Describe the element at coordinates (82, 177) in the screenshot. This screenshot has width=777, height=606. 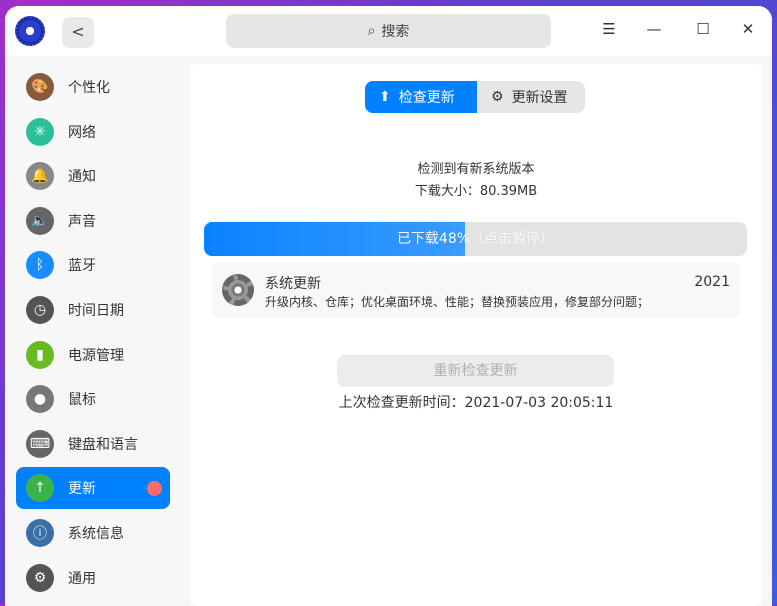
I see `sidebar-item-label: 通知` at that location.